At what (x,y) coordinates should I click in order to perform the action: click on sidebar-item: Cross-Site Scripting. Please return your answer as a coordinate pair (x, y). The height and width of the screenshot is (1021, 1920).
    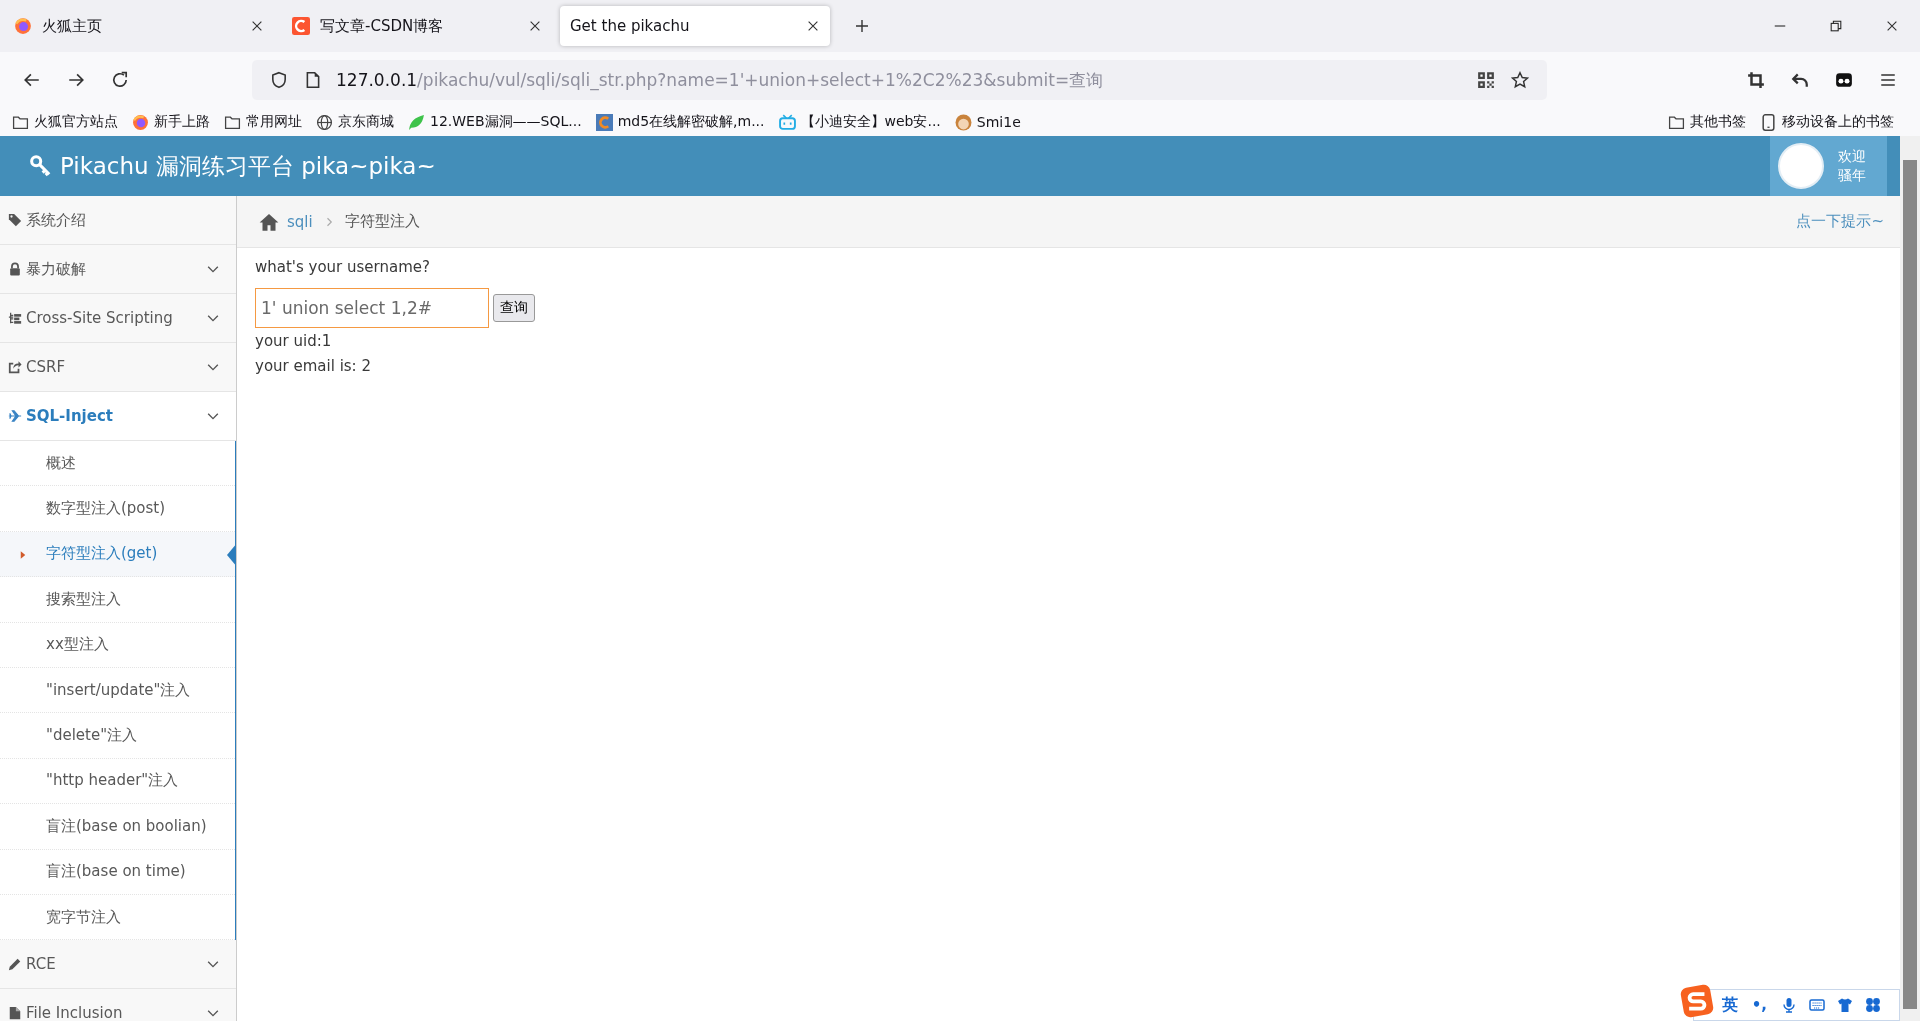
    Looking at the image, I should click on (118, 318).